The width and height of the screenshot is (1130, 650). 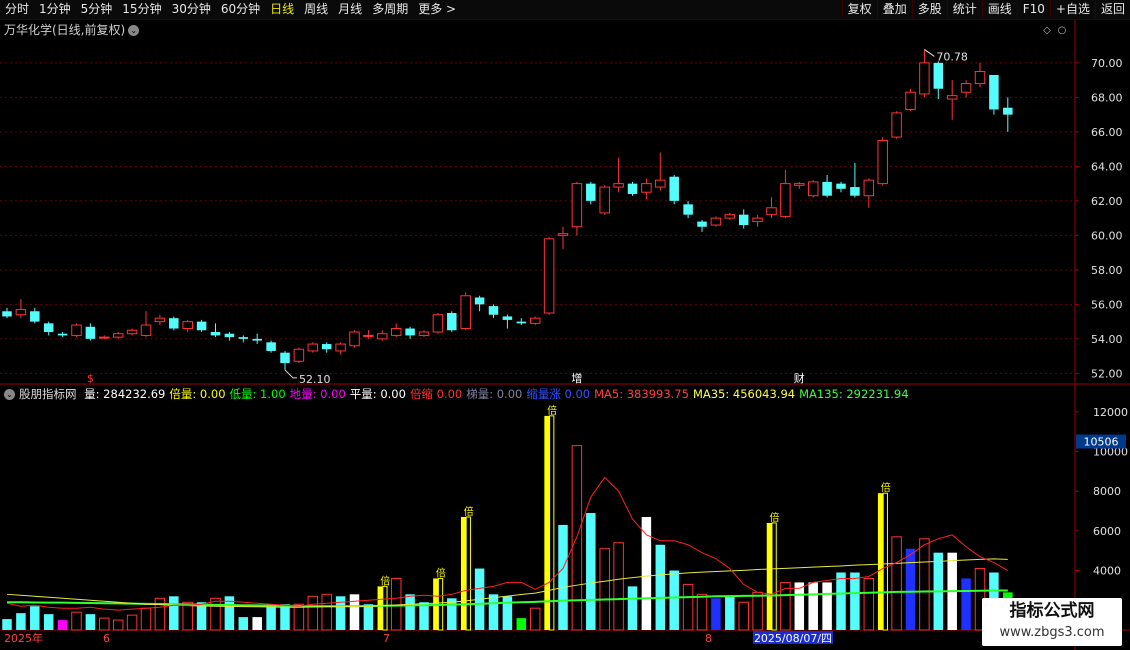 What do you see at coordinates (641, 394) in the screenshot?
I see `indicator-value: MA5: 383993.75` at bounding box center [641, 394].